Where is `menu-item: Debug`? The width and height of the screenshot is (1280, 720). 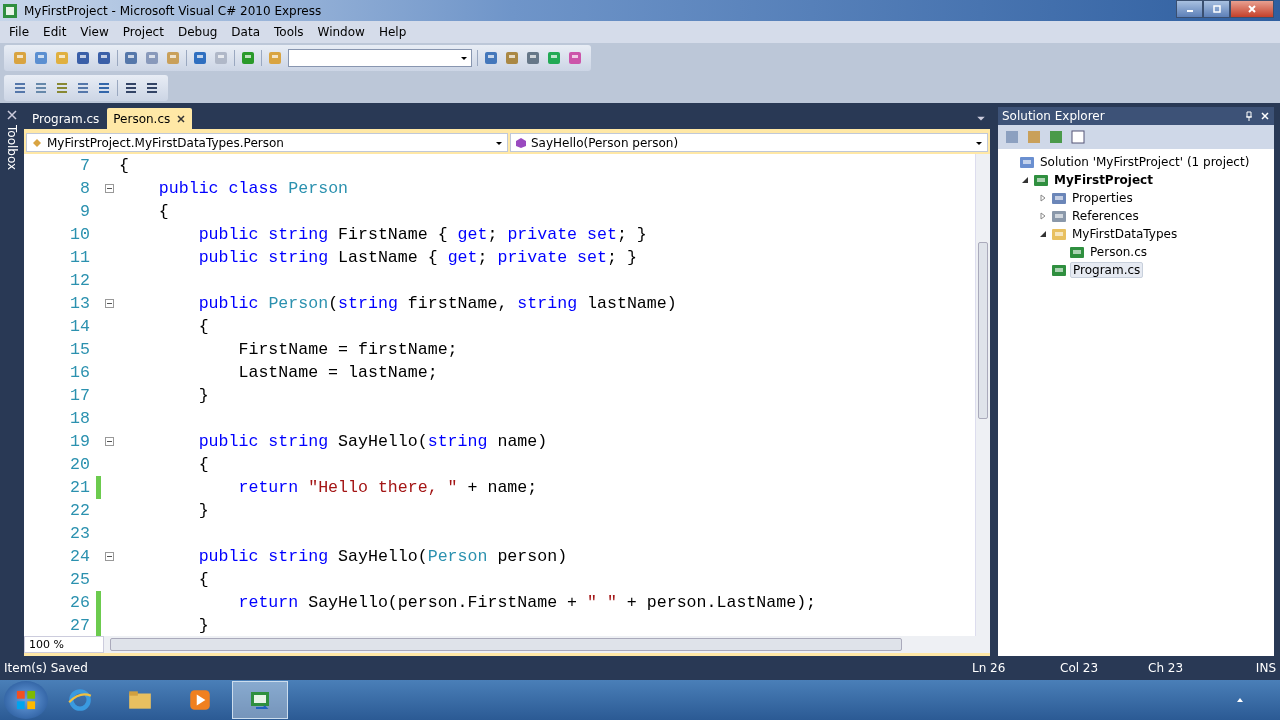 menu-item: Debug is located at coordinates (197, 32).